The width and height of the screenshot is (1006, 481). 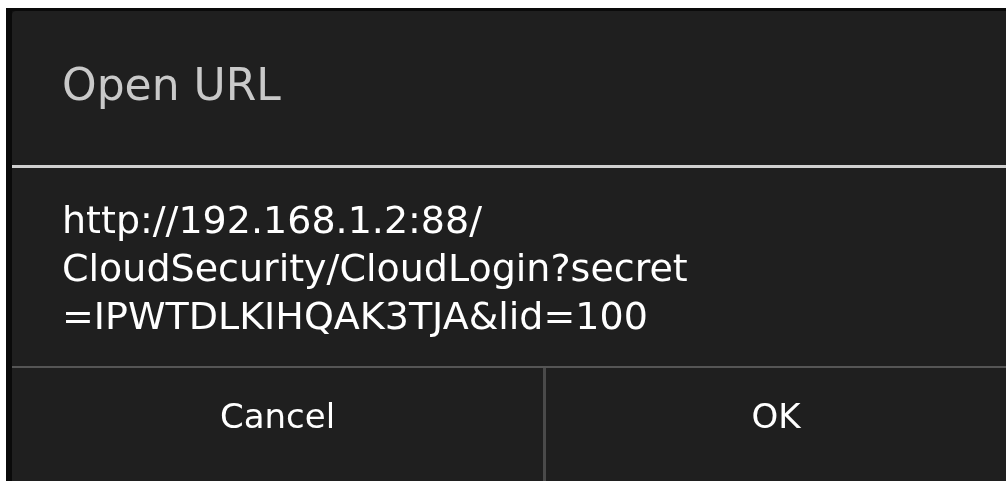 I want to click on cancel-button: Cancel, so click(x=277, y=424).